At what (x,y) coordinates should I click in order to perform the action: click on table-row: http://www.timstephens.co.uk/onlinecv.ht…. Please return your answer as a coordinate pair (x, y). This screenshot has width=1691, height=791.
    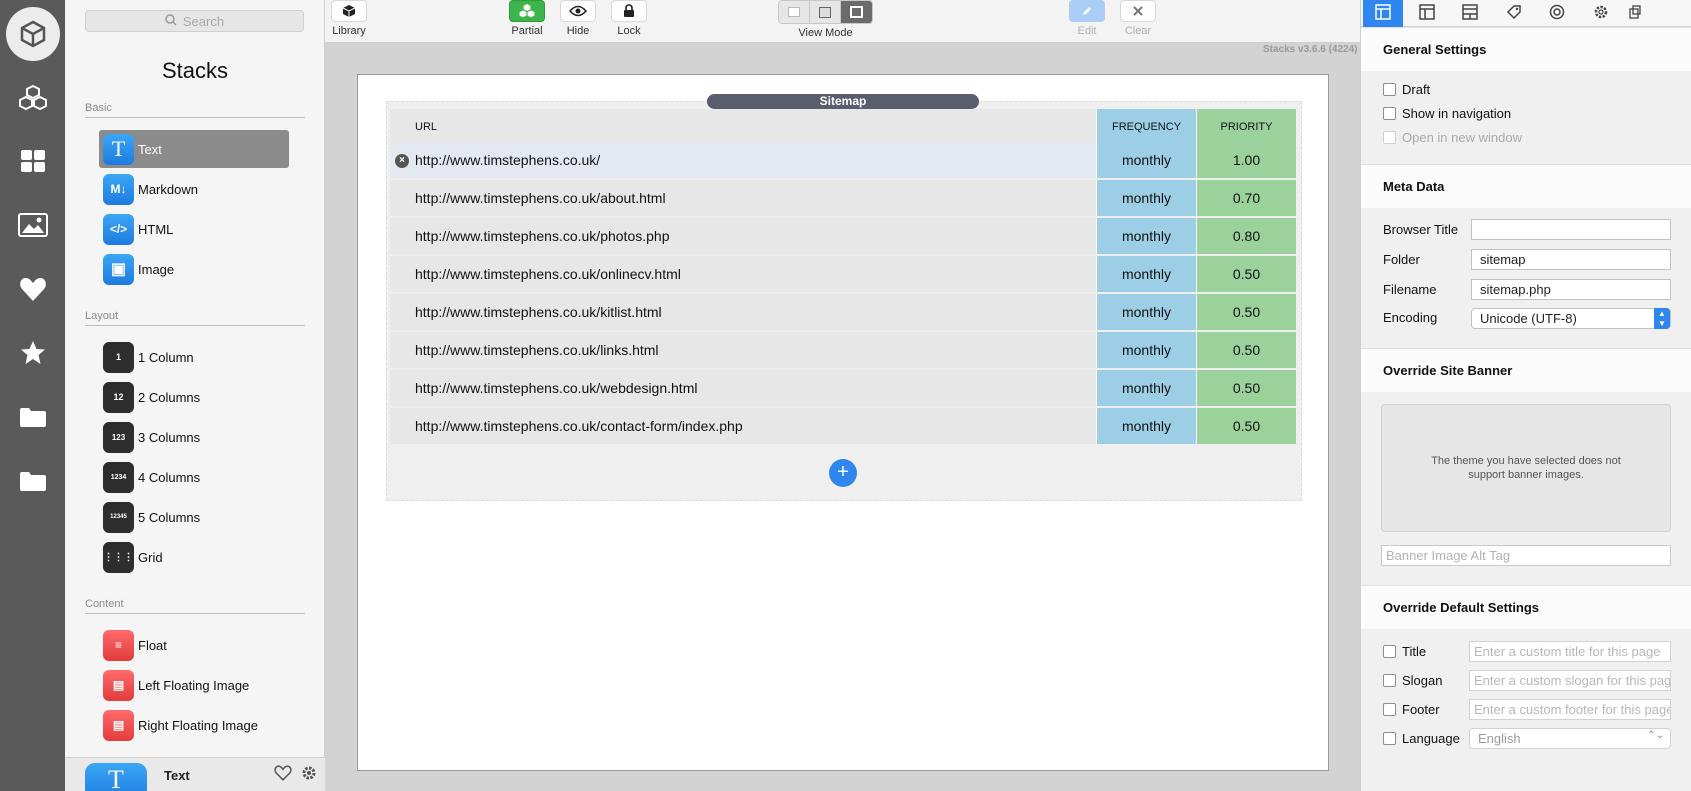
    Looking at the image, I should click on (843, 274).